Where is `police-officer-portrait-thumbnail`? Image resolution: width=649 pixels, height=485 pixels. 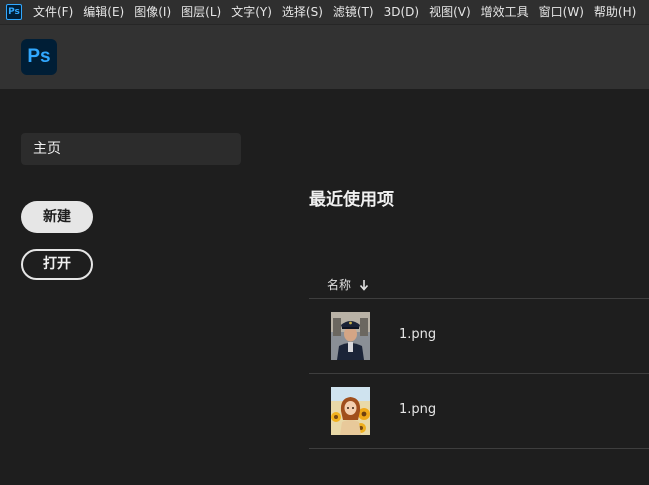 police-officer-portrait-thumbnail is located at coordinates (350, 336).